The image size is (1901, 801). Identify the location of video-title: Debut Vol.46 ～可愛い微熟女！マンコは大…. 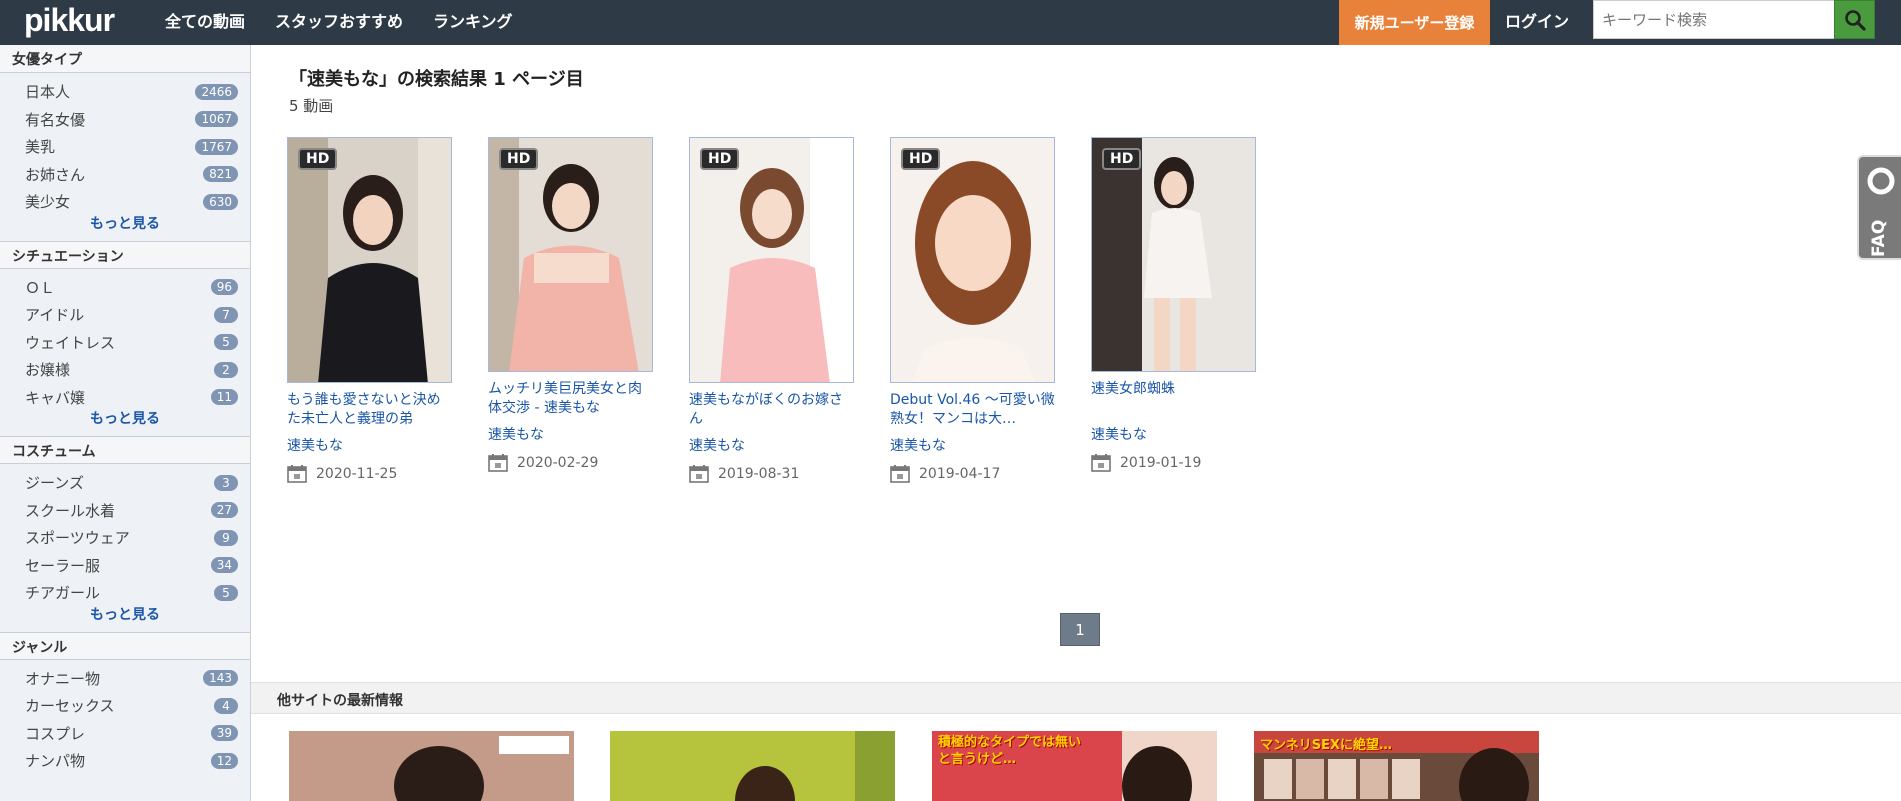
(972, 411).